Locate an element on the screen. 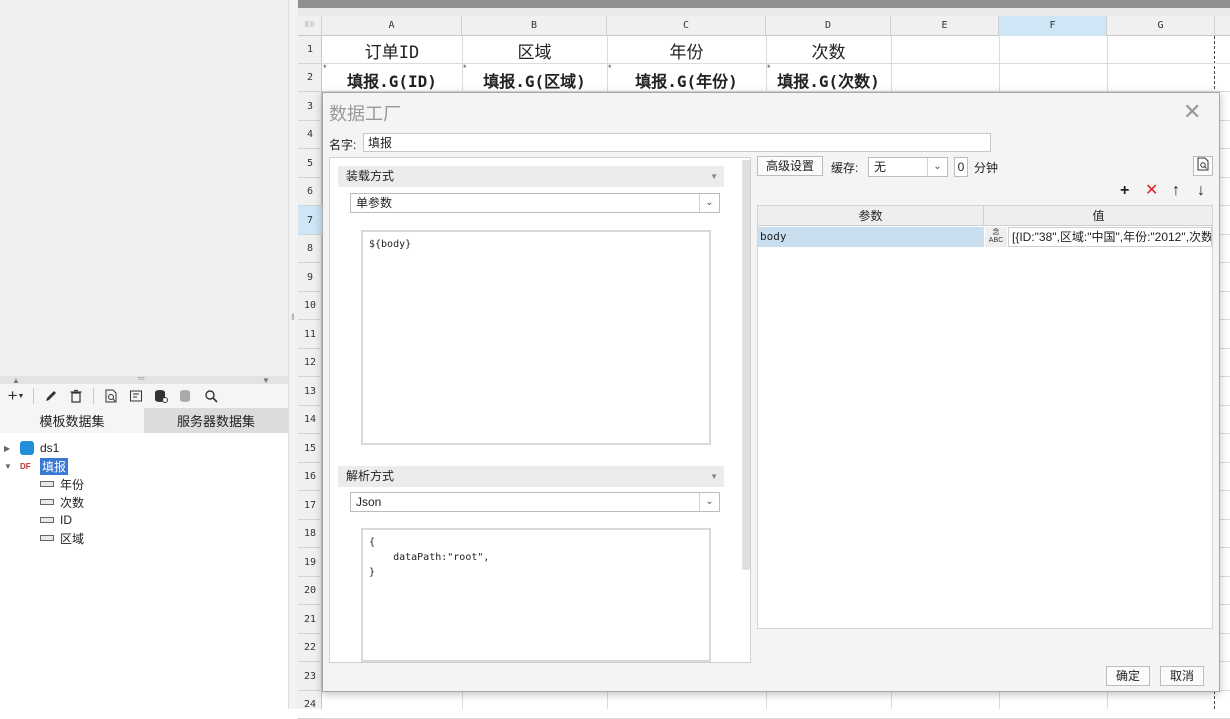  row-header-5: 5 is located at coordinates (310, 163).